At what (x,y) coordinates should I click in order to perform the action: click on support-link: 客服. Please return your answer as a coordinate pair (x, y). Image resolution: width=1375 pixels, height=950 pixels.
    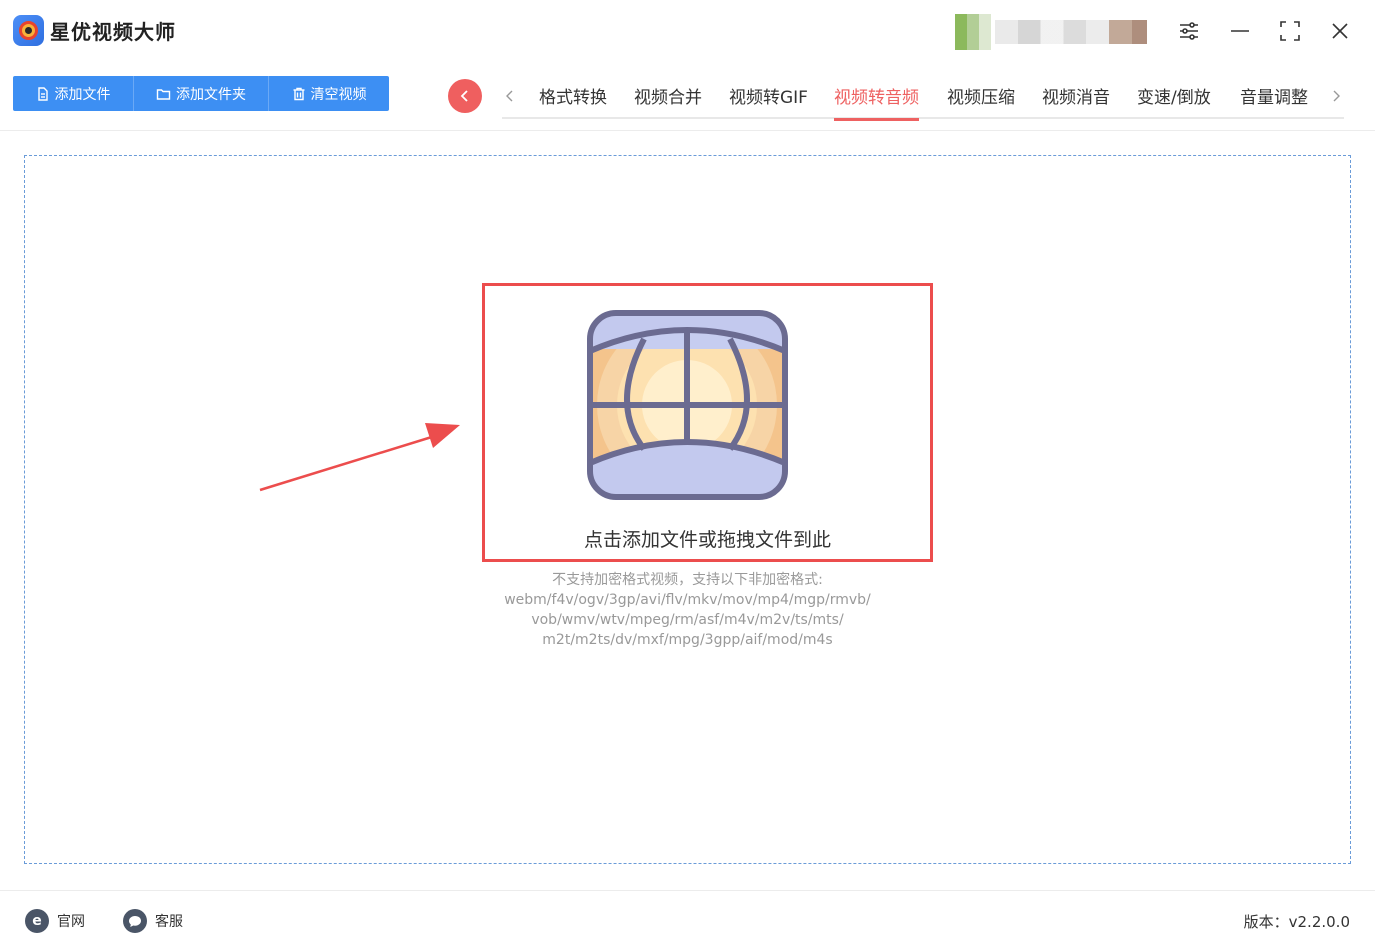
    Looking at the image, I should click on (153, 921).